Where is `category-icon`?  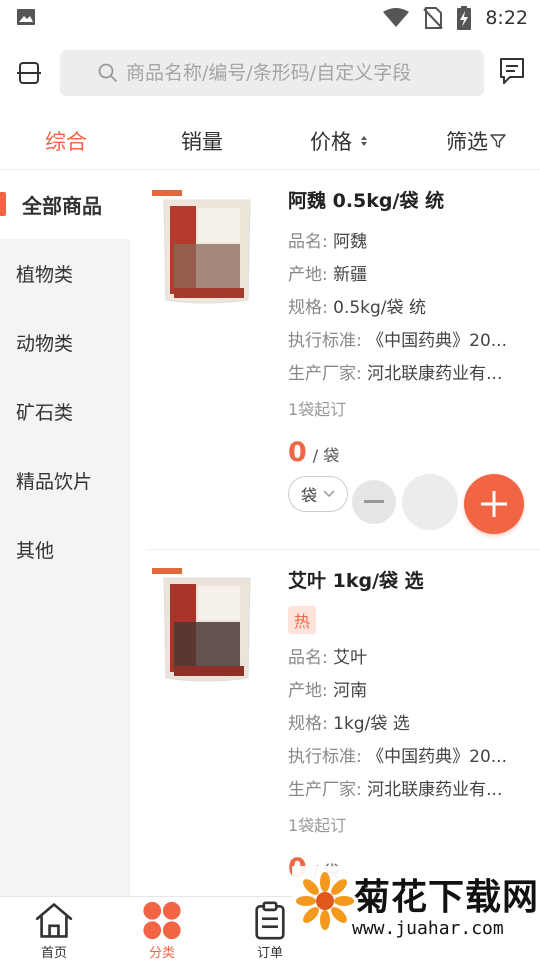
category-icon is located at coordinates (162, 920).